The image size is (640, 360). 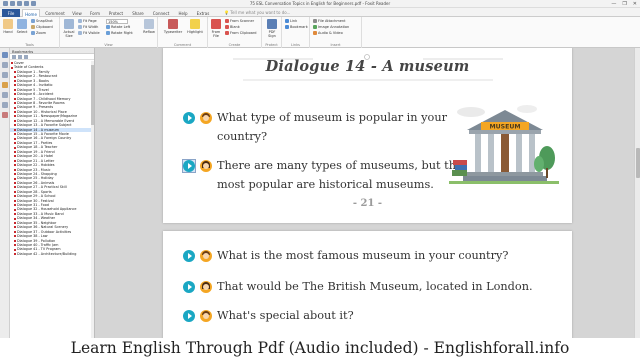 What do you see at coordinates (203, 13) in the screenshot?
I see `tab-extras: Extras` at bounding box center [203, 13].